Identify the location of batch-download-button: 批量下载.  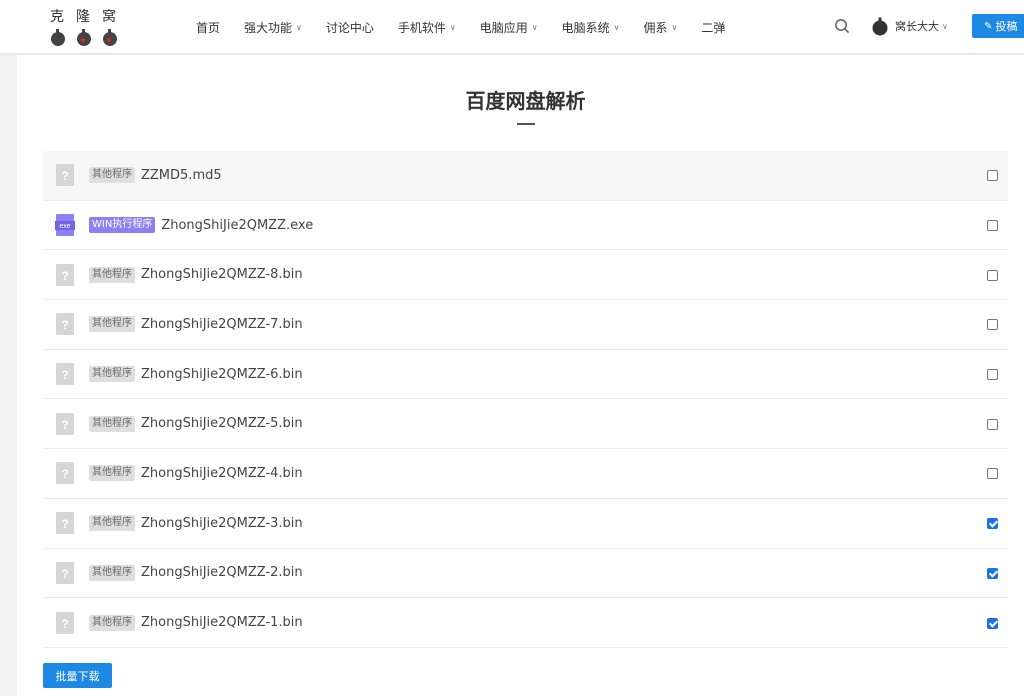
(77, 675).